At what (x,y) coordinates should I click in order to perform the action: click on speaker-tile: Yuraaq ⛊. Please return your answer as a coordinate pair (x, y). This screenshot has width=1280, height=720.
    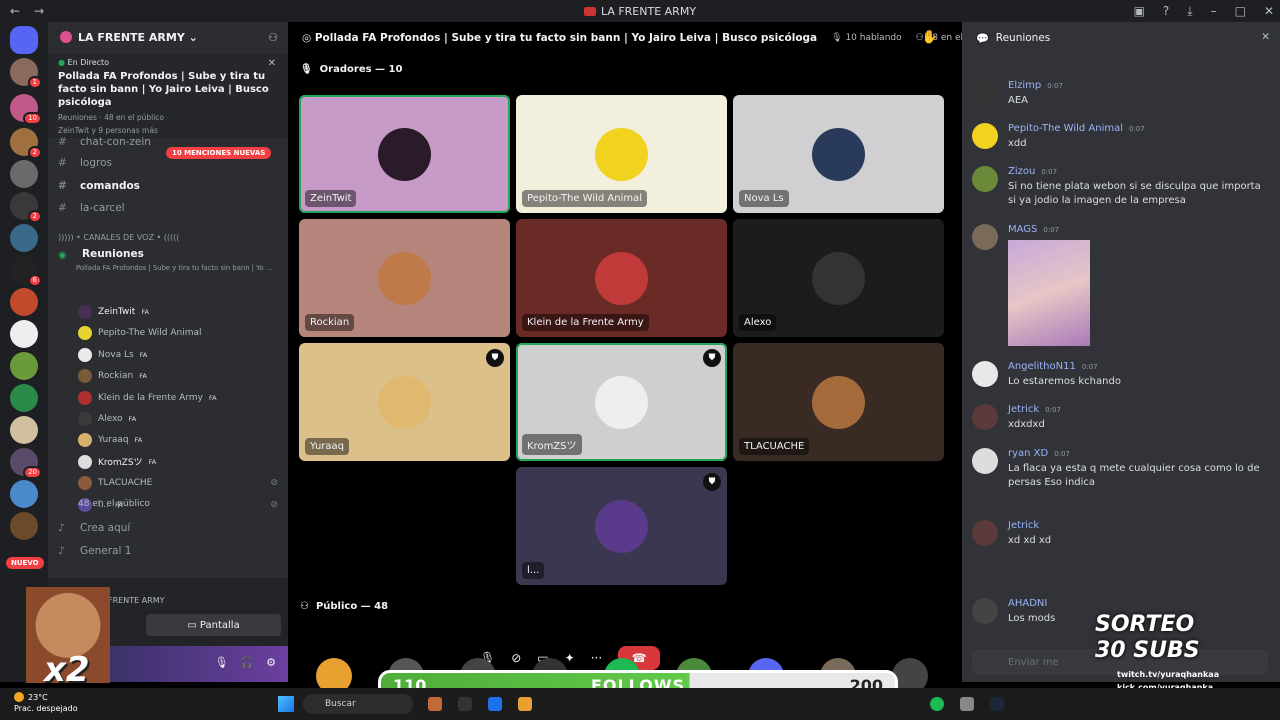
    Looking at the image, I should click on (404, 402).